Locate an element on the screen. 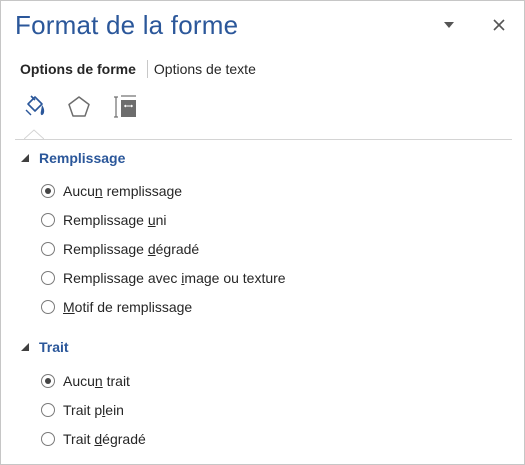 The height and width of the screenshot is (465, 525). option-label: Remplissage avec image ou texture is located at coordinates (174, 278).